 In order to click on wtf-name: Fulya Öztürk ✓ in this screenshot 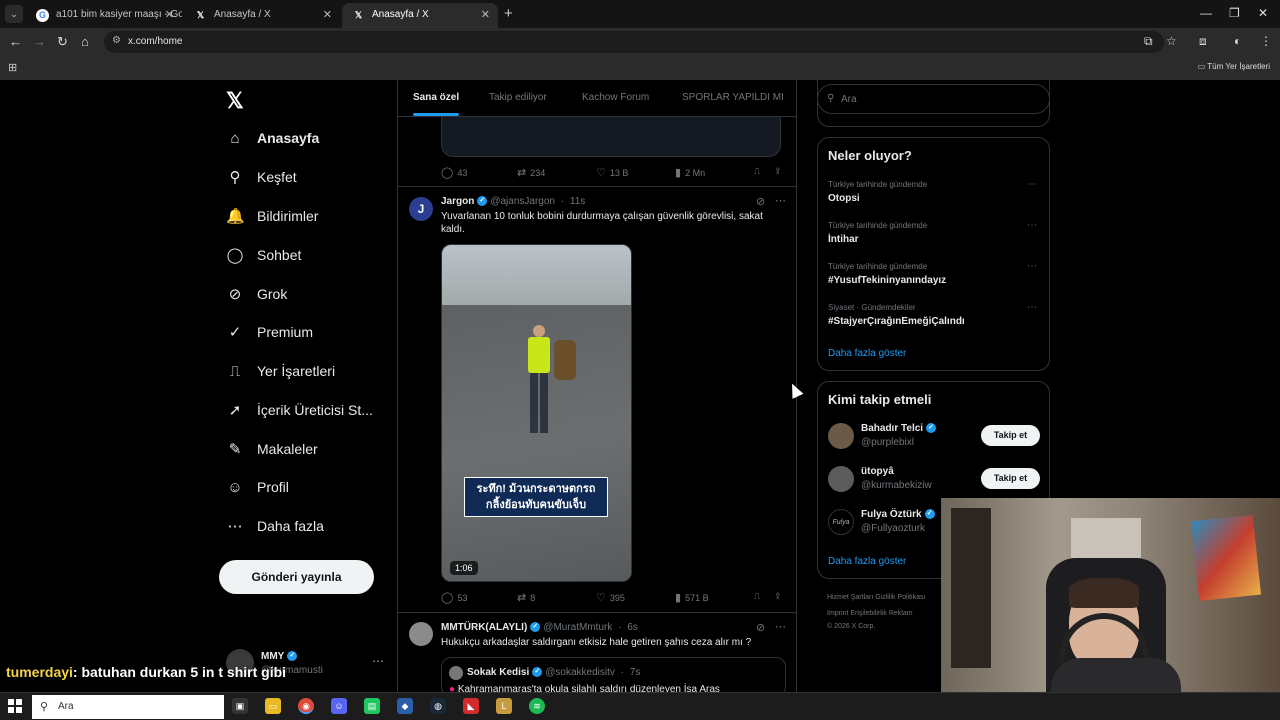, I will do `click(898, 514)`.